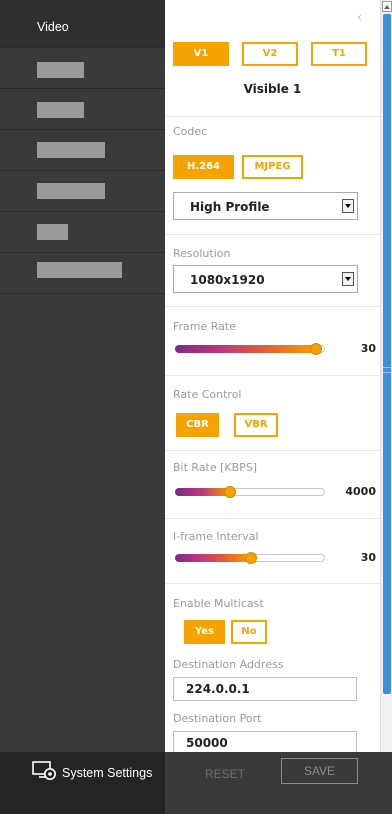 The width and height of the screenshot is (392, 814). I want to click on tab-v1: V1, so click(201, 54).